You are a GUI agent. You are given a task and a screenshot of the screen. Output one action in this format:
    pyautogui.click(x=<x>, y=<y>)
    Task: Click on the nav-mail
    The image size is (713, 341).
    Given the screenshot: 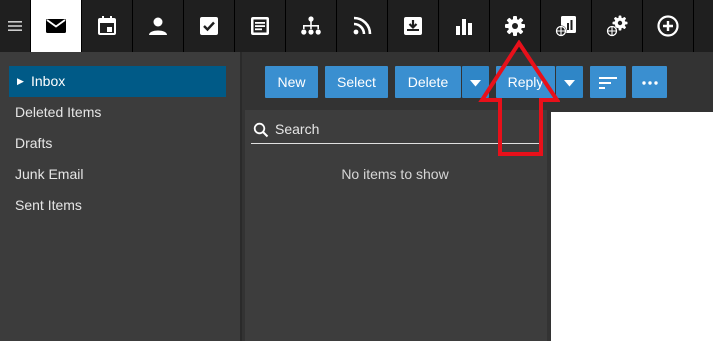 What is the action you would take?
    pyautogui.click(x=56, y=26)
    